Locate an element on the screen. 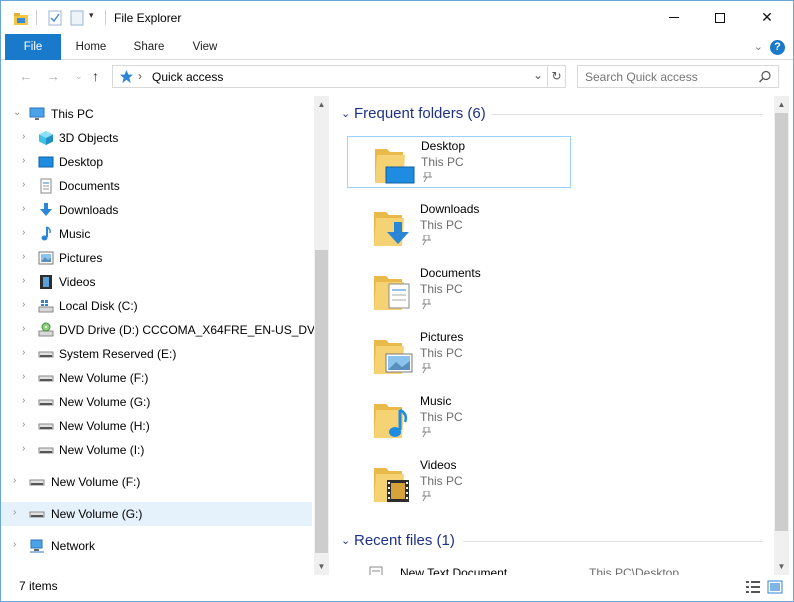 The image size is (794, 602). folder-tile: Pictures This PC is located at coordinates (459, 354).